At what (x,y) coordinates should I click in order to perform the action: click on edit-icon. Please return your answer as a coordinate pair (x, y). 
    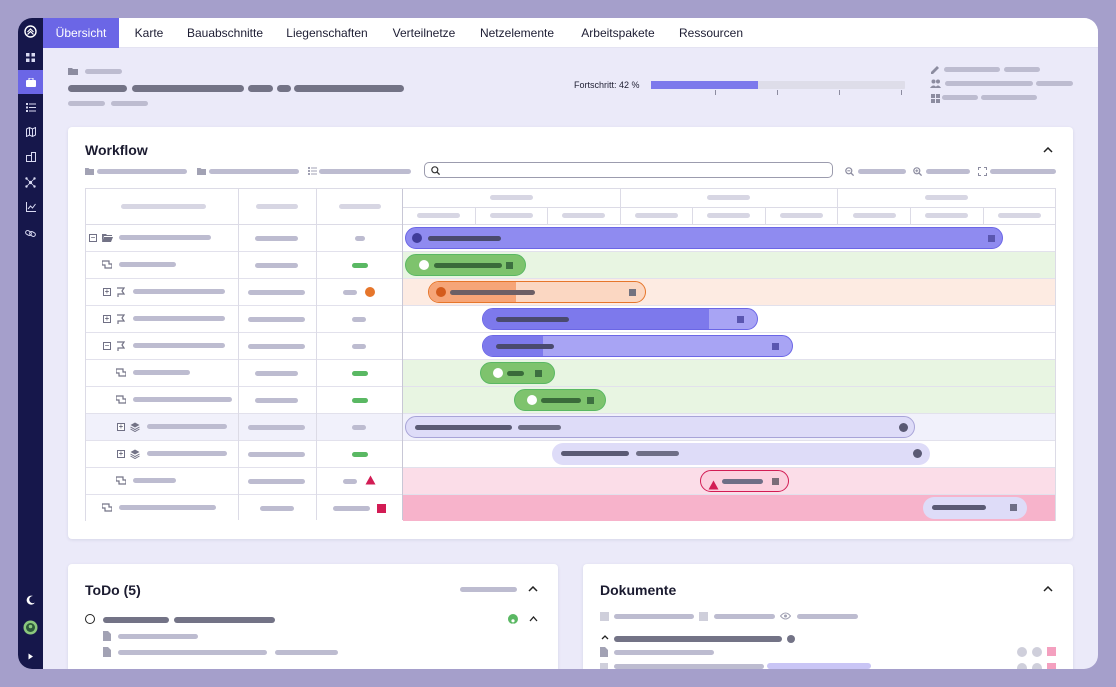
    Looking at the image, I should click on (935, 70).